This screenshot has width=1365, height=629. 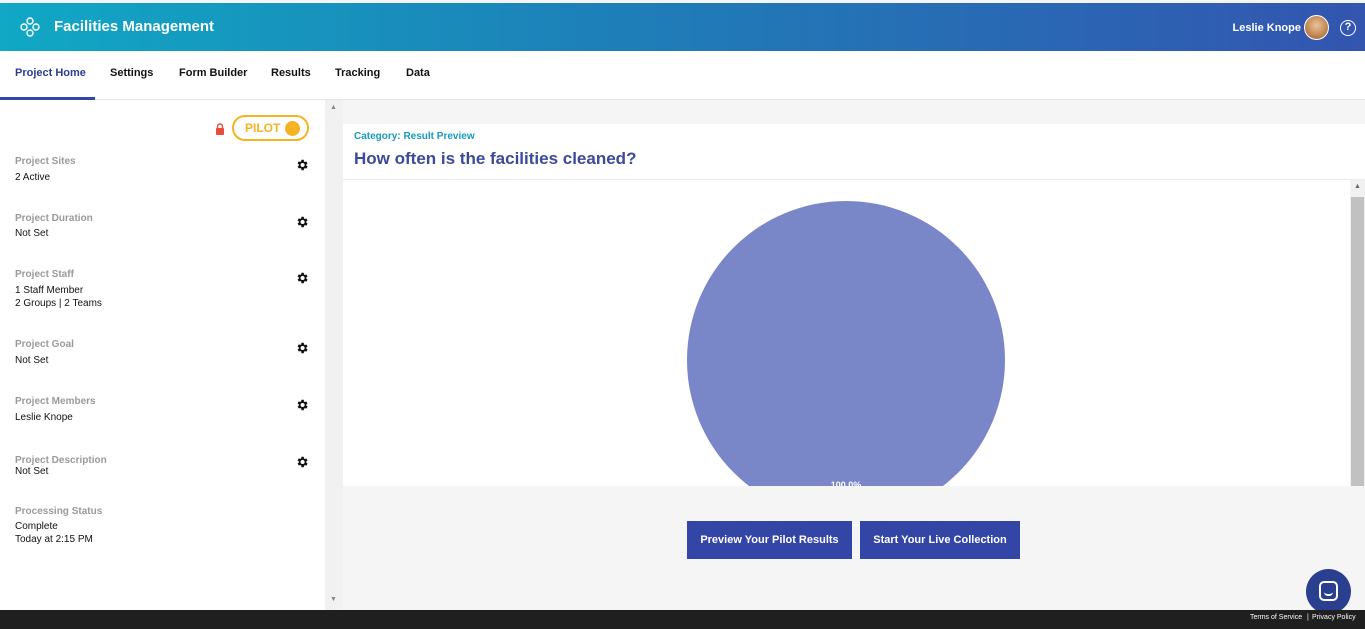 I want to click on tab-tracking: Tracking, so click(x=357, y=73).